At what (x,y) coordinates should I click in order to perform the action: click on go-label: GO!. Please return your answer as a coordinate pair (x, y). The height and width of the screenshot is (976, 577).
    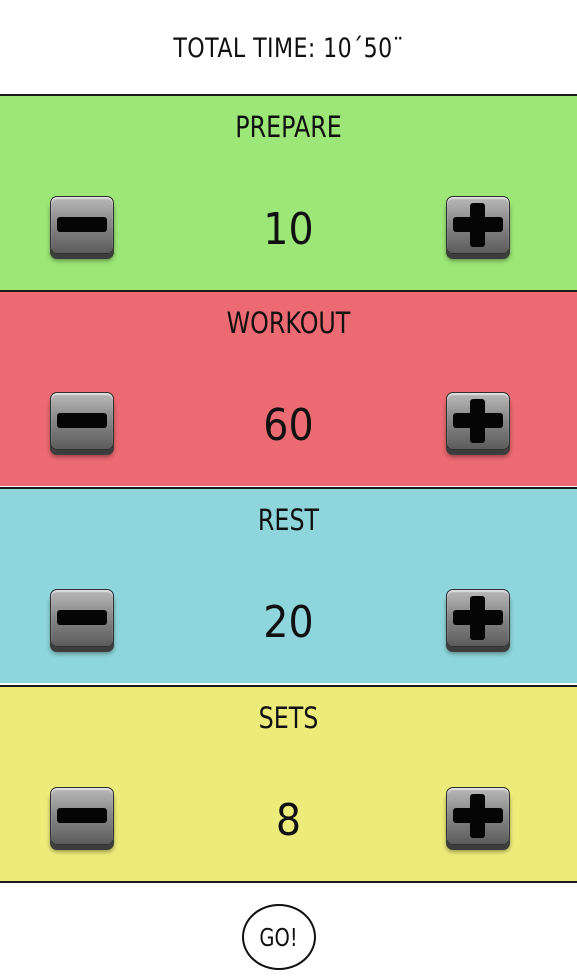
    Looking at the image, I should click on (279, 937).